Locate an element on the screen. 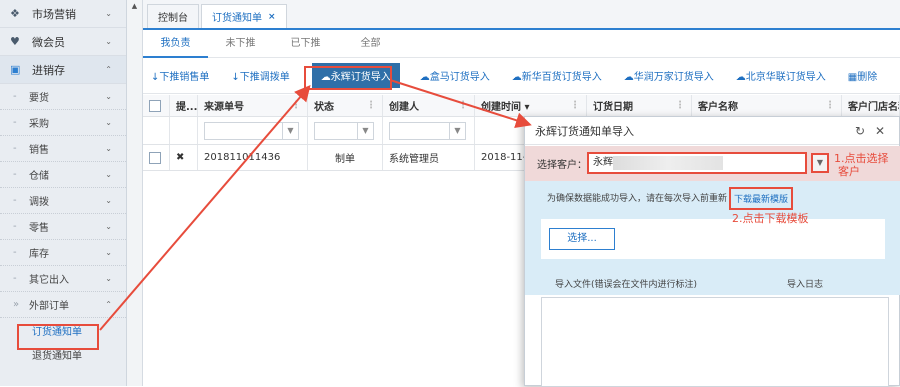 This screenshot has height=387, width=900. customer-value: 永辉 is located at coordinates (603, 162).